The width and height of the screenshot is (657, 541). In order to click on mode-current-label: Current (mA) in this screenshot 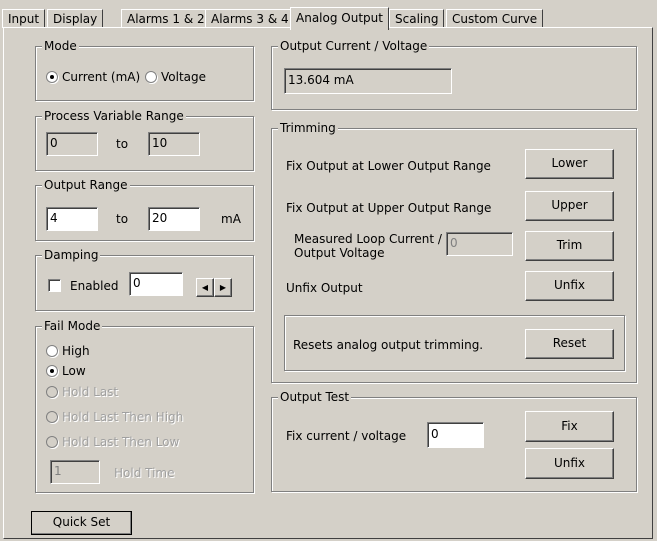, I will do `click(101, 77)`.